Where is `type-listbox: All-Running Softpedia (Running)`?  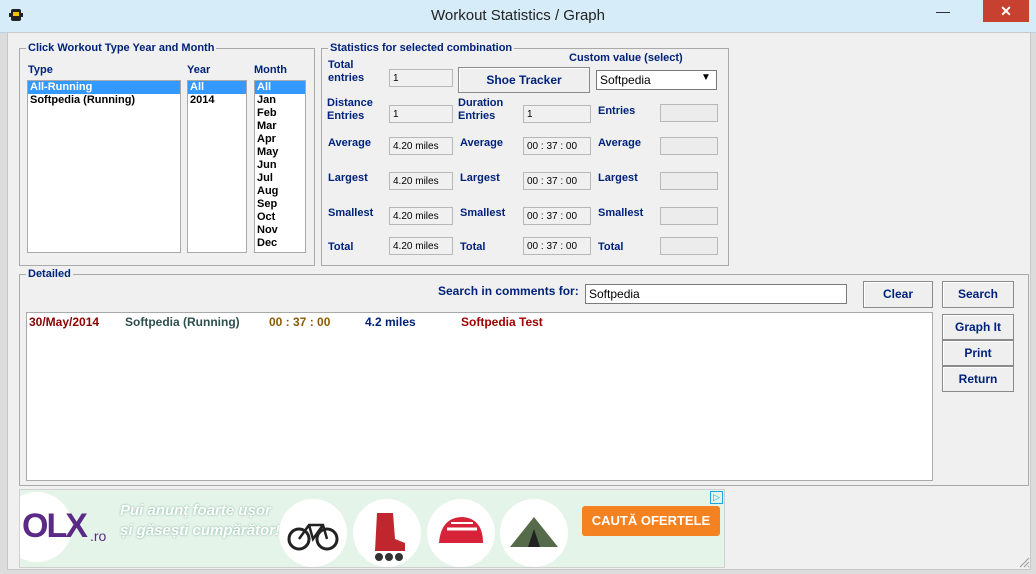 type-listbox: All-Running Softpedia (Running) is located at coordinates (104, 166).